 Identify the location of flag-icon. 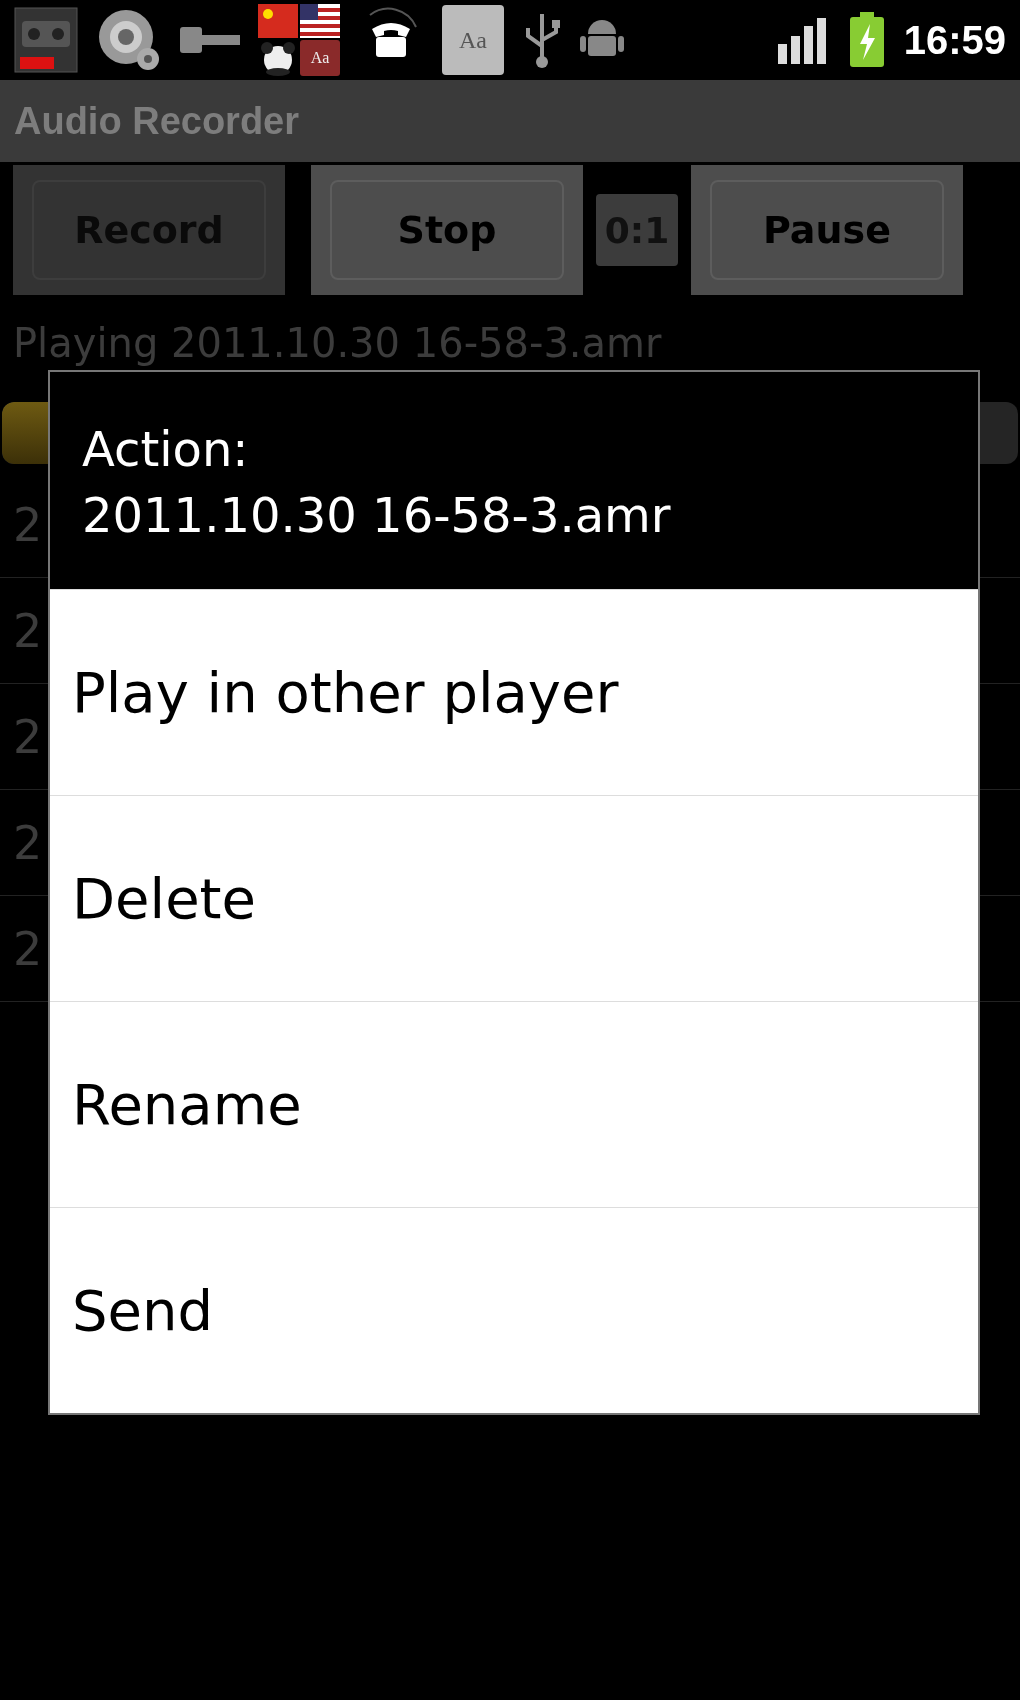
(320, 21).